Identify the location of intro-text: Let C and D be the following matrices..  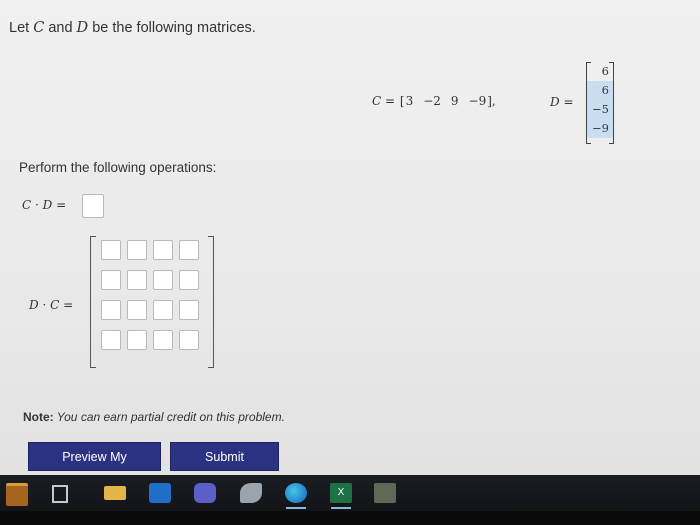
(132, 28).